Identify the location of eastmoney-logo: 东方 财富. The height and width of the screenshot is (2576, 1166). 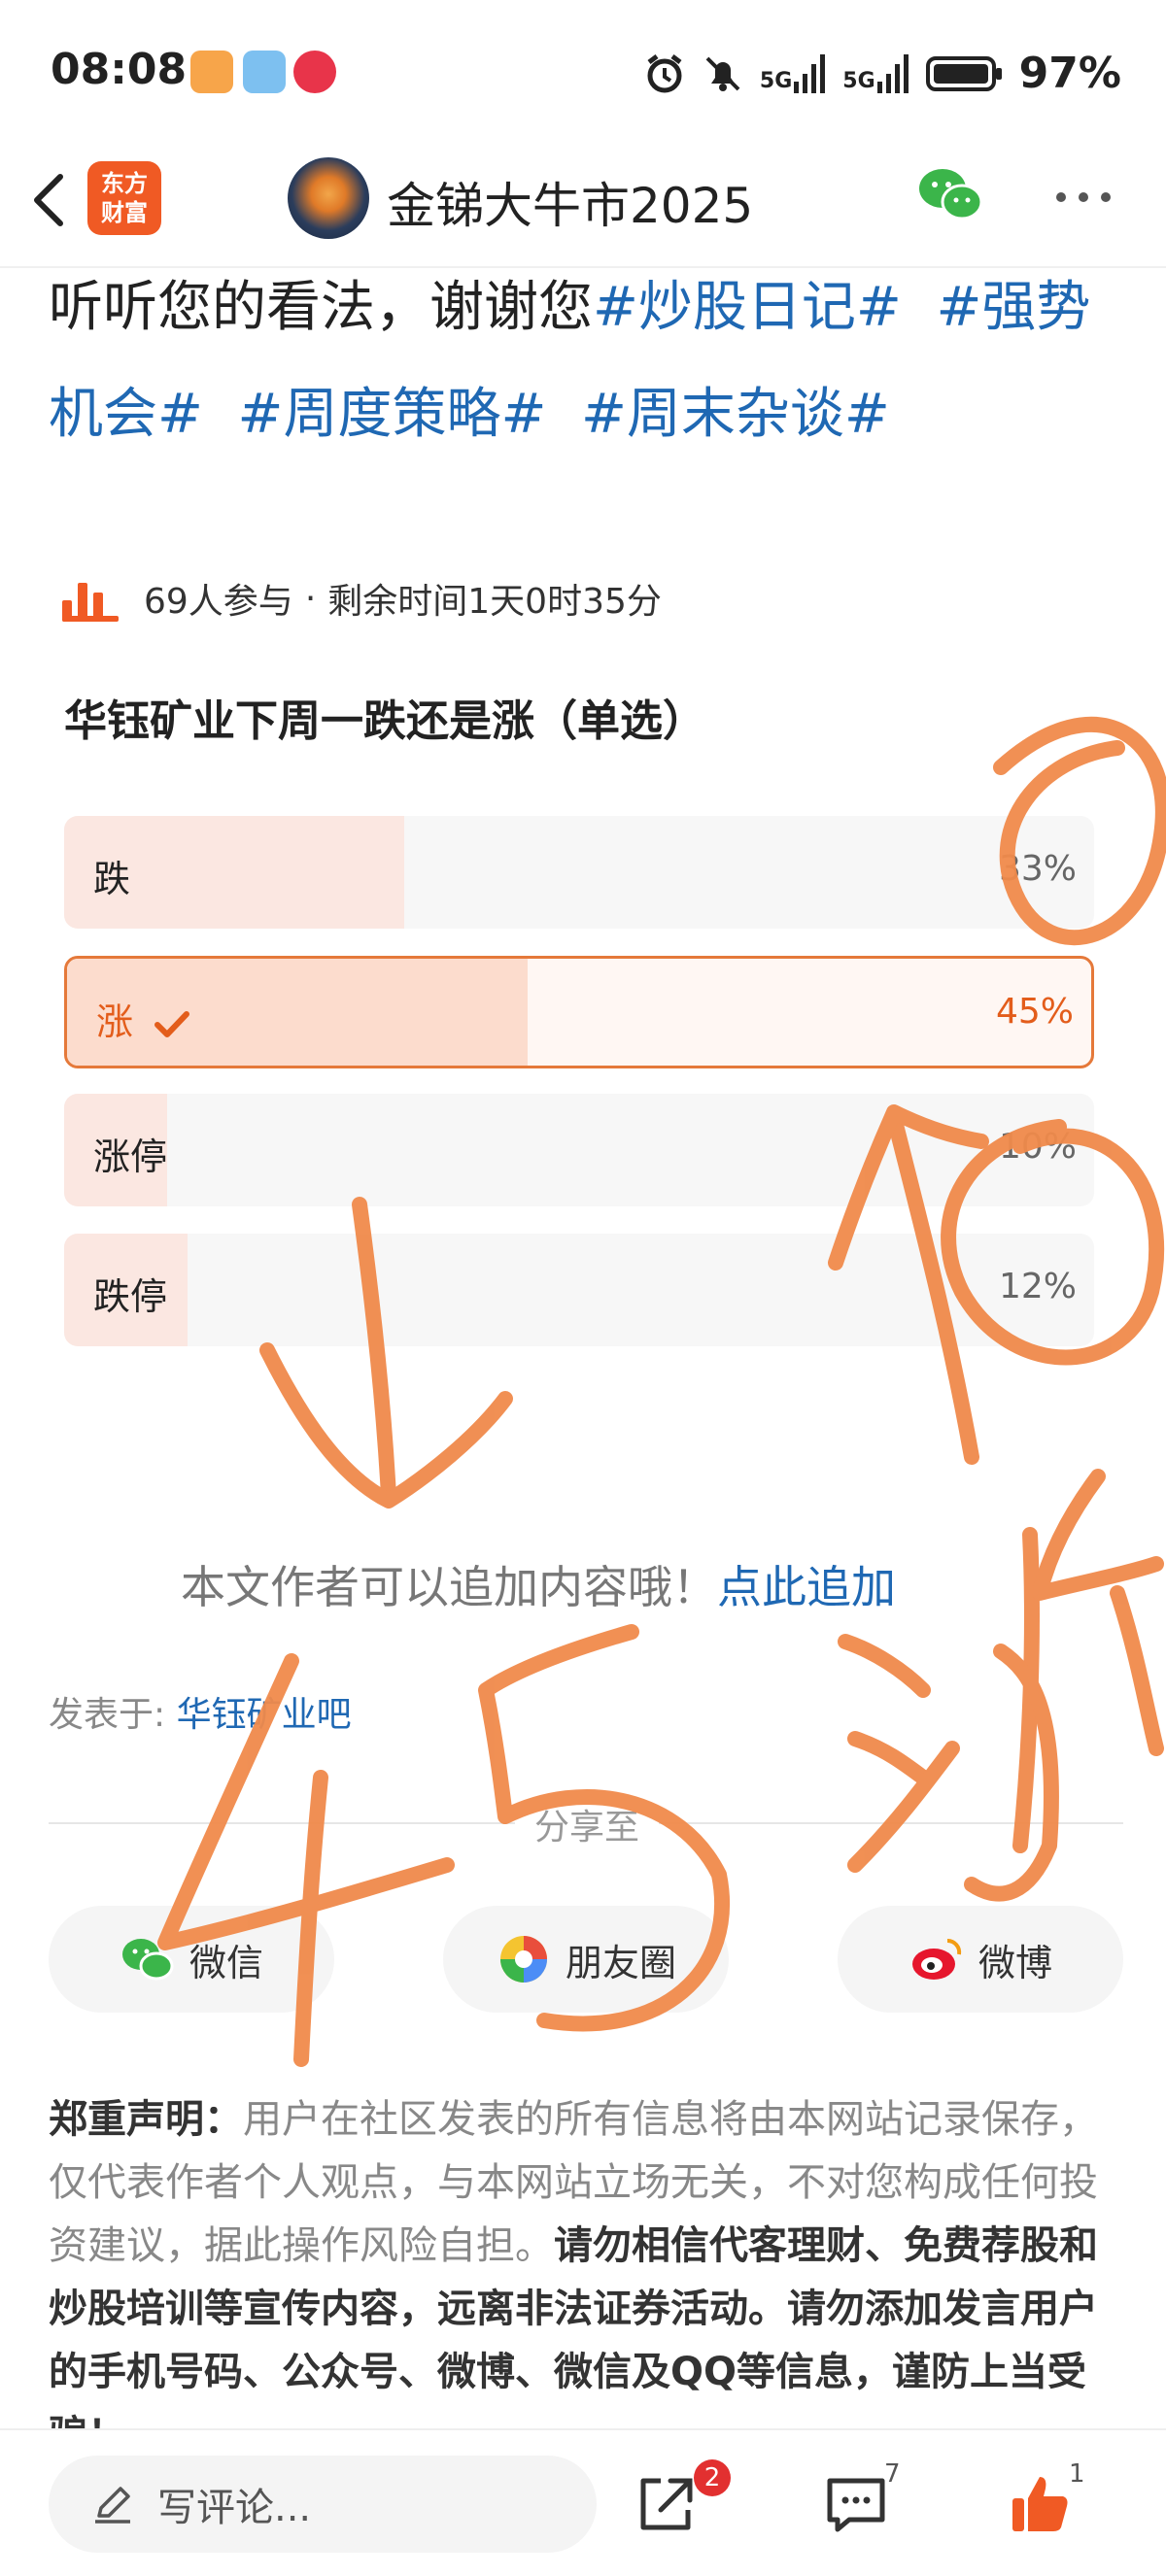
(124, 198).